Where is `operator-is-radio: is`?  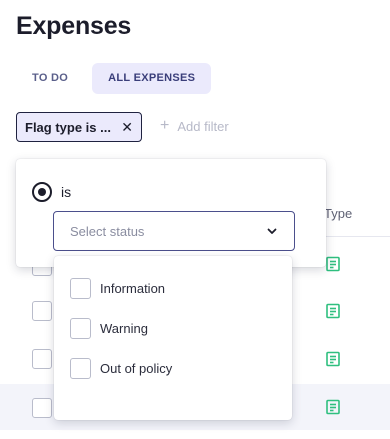 operator-is-radio: is is located at coordinates (51, 192).